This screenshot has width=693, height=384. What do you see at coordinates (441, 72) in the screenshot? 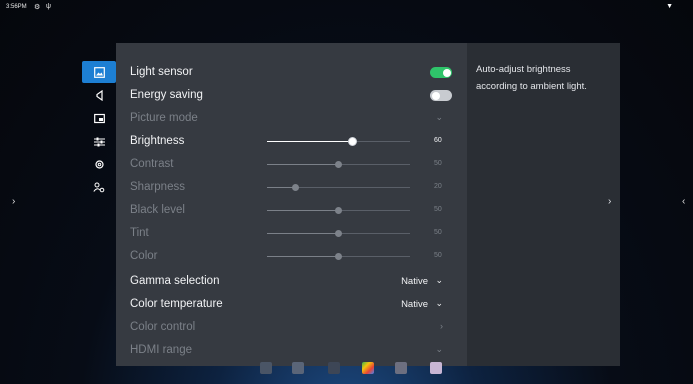
I see `light-sensor-toggle` at bounding box center [441, 72].